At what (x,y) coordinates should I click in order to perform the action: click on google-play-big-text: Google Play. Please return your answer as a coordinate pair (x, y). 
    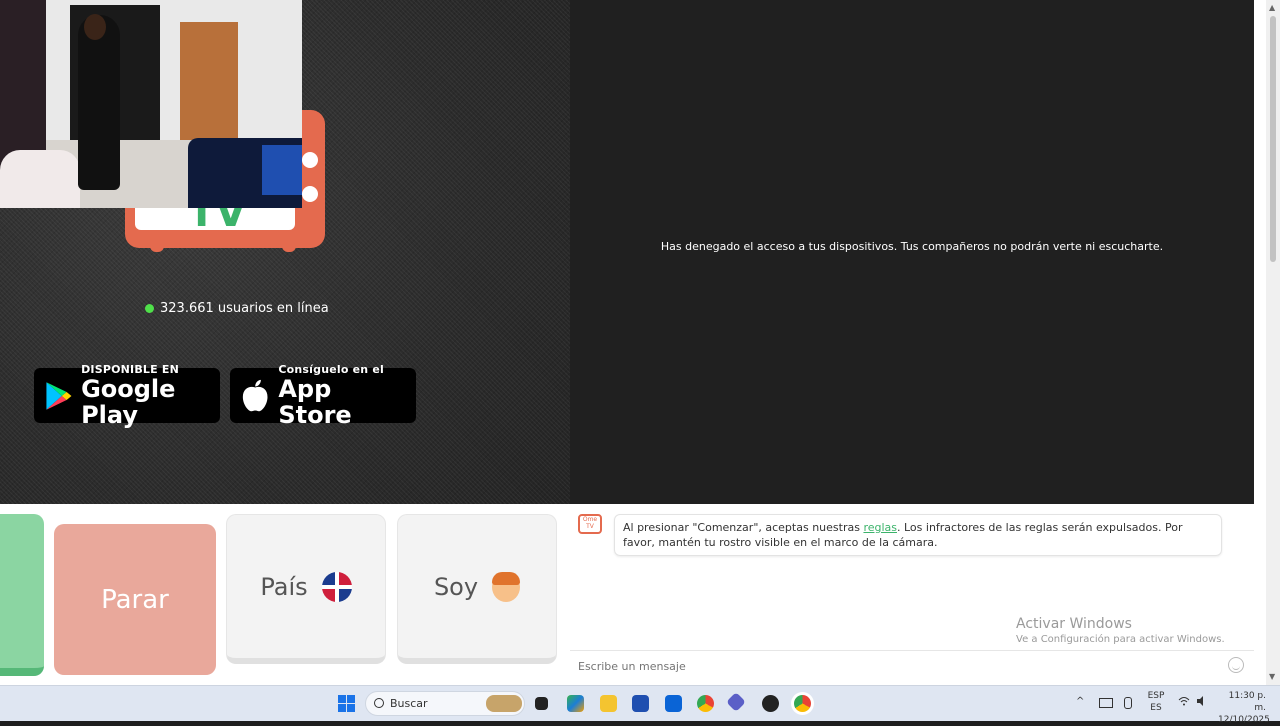
    Looking at the image, I should click on (128, 402).